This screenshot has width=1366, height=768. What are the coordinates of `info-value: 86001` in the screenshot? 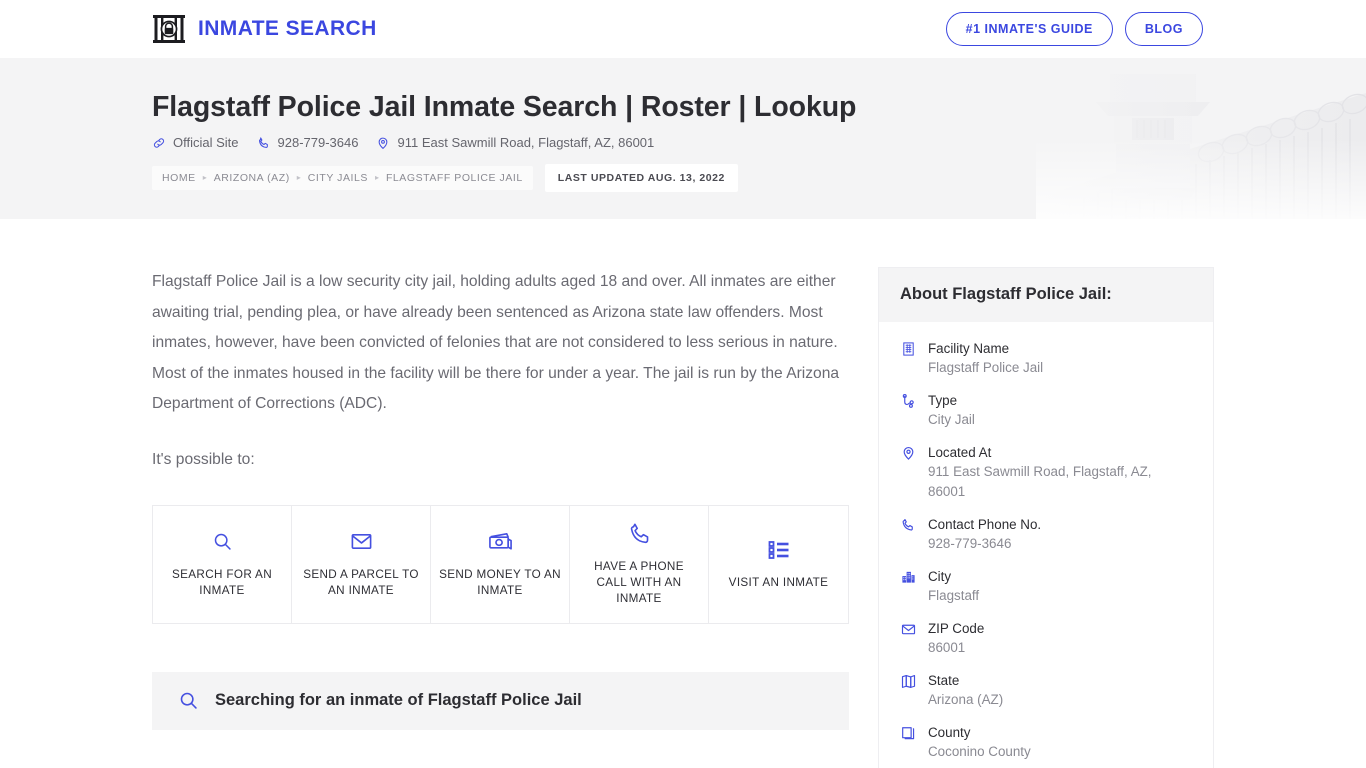 It's located at (947, 647).